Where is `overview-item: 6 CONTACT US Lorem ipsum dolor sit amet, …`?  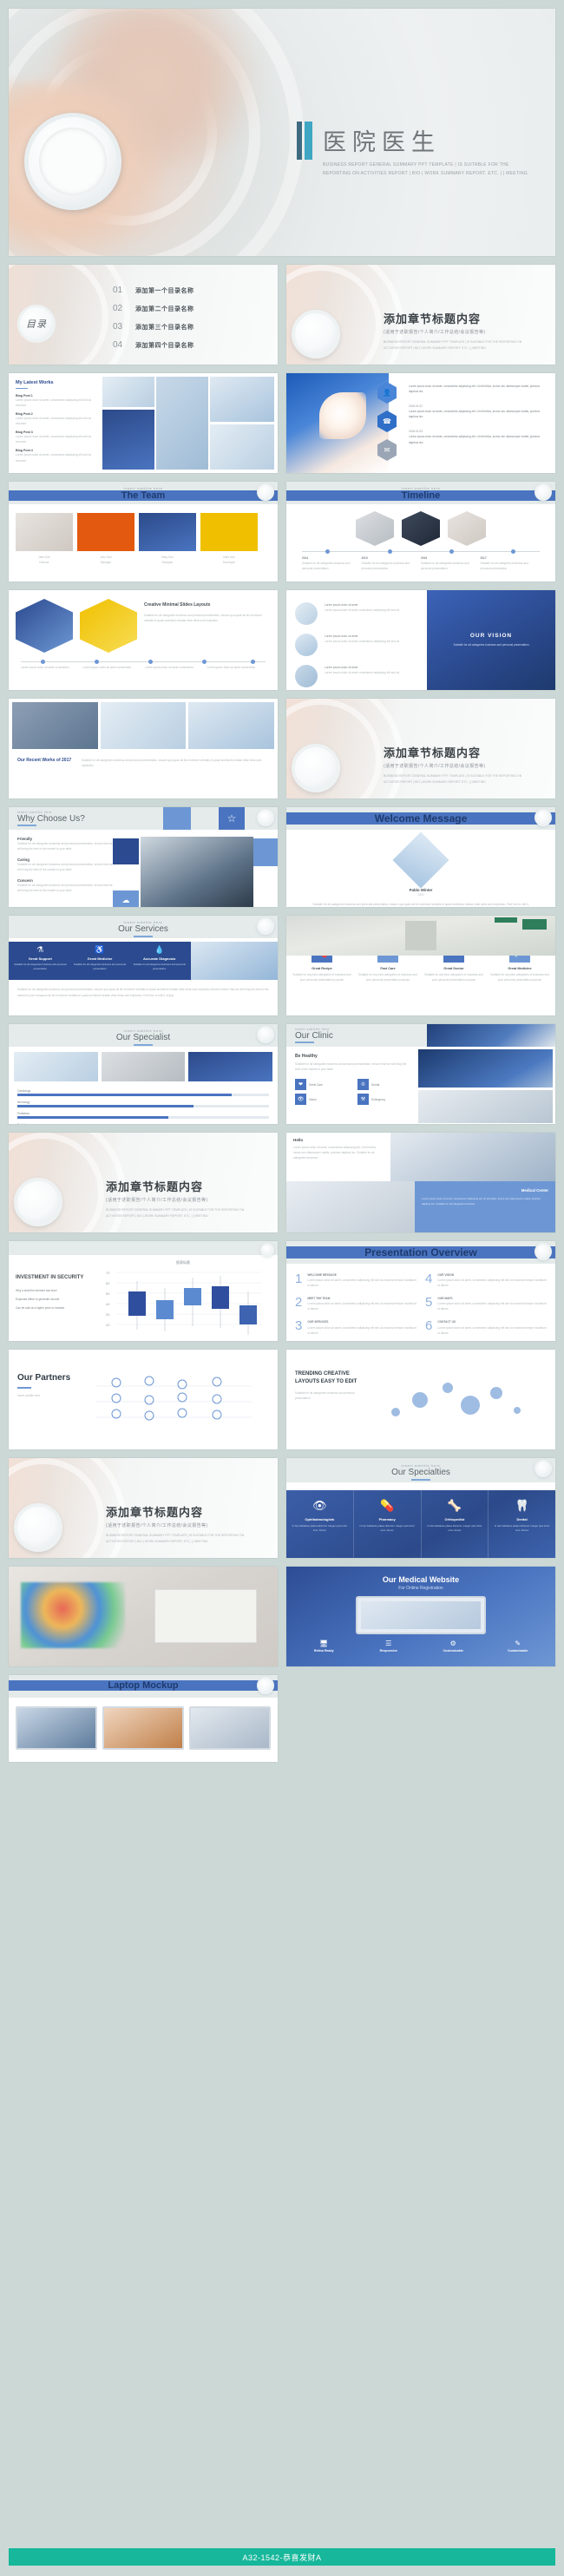 overview-item: 6 CONTACT US Lorem ipsum dolor sit amet, … is located at coordinates (486, 1327).